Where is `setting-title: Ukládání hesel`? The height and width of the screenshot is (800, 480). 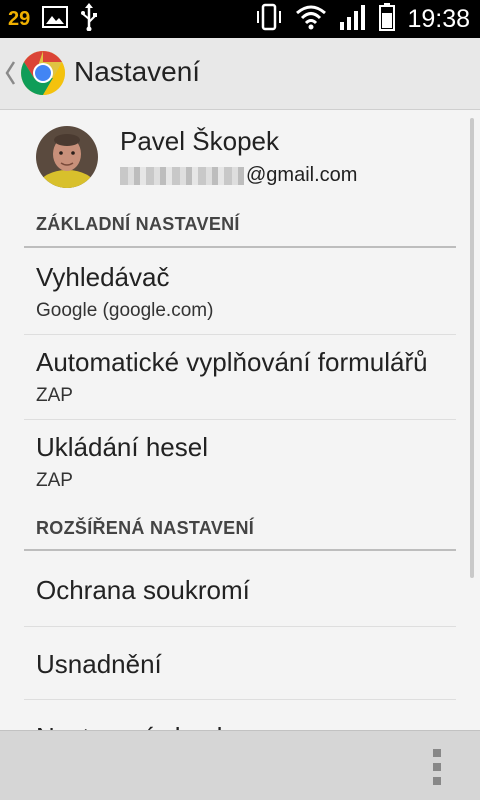
setting-title: Ukládání hesel is located at coordinates (122, 447).